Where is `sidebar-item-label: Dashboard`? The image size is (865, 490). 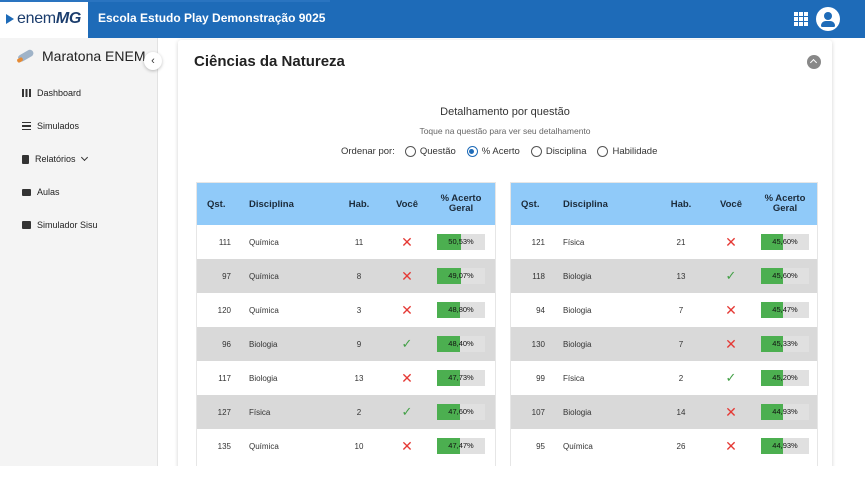 sidebar-item-label: Dashboard is located at coordinates (59, 93).